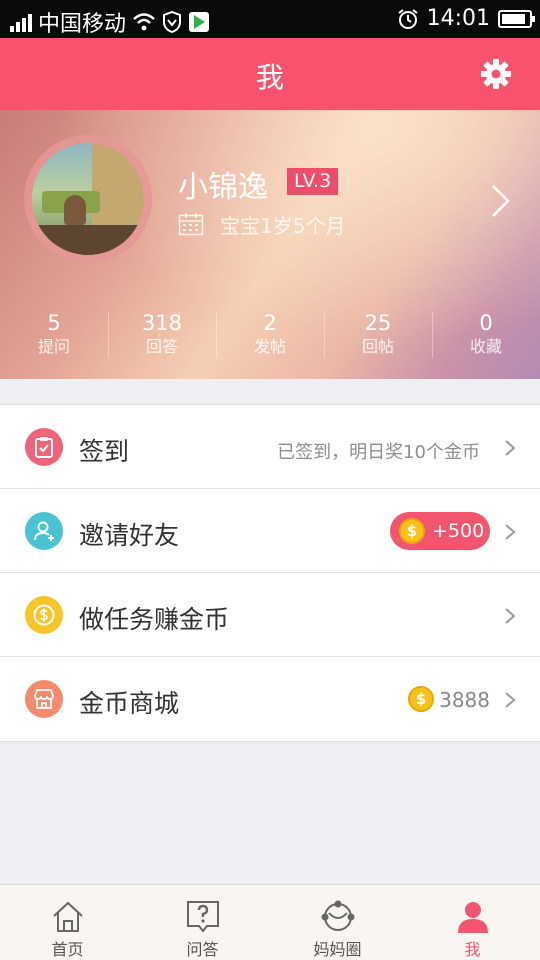 The height and width of the screenshot is (960, 540). Describe the element at coordinates (407, 18) in the screenshot. I see `alarm-icon` at that location.